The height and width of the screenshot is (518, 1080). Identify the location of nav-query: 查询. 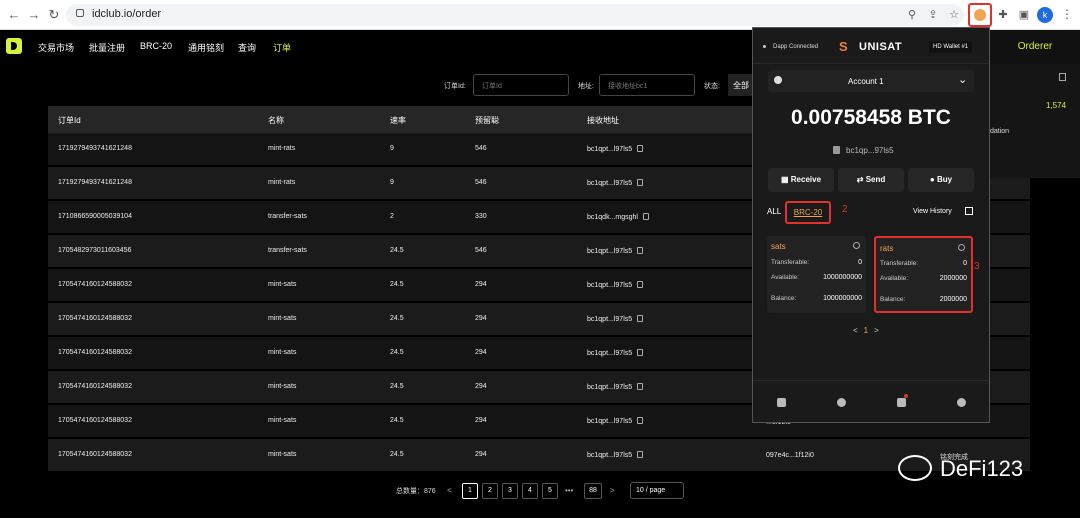
(247, 47).